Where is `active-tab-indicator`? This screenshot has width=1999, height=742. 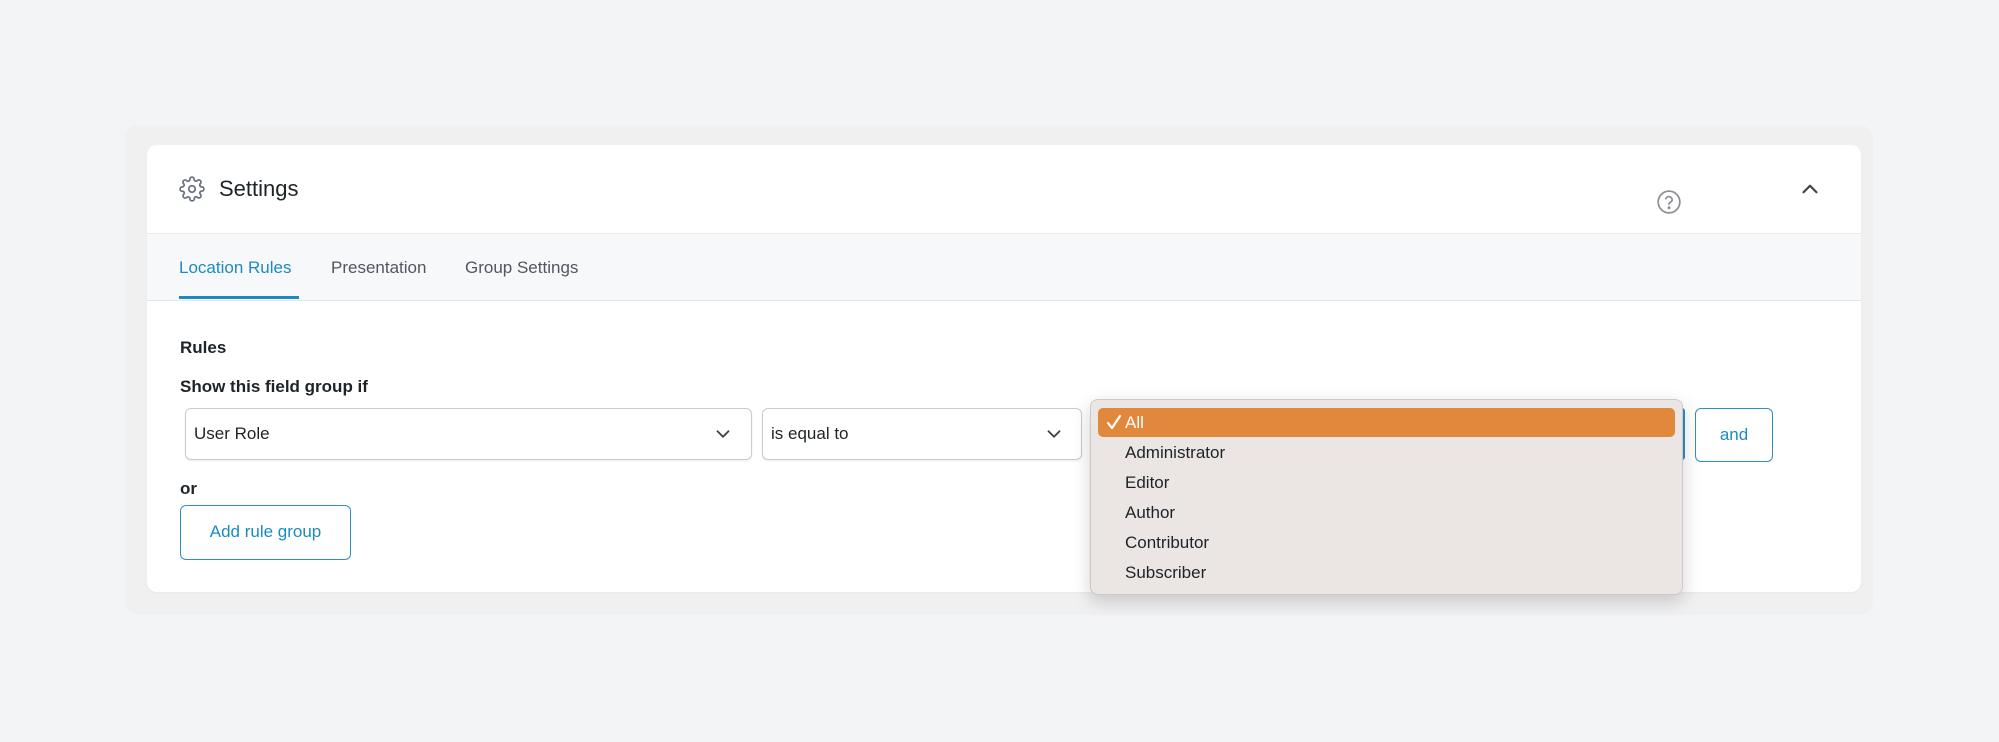 active-tab-indicator is located at coordinates (239, 297).